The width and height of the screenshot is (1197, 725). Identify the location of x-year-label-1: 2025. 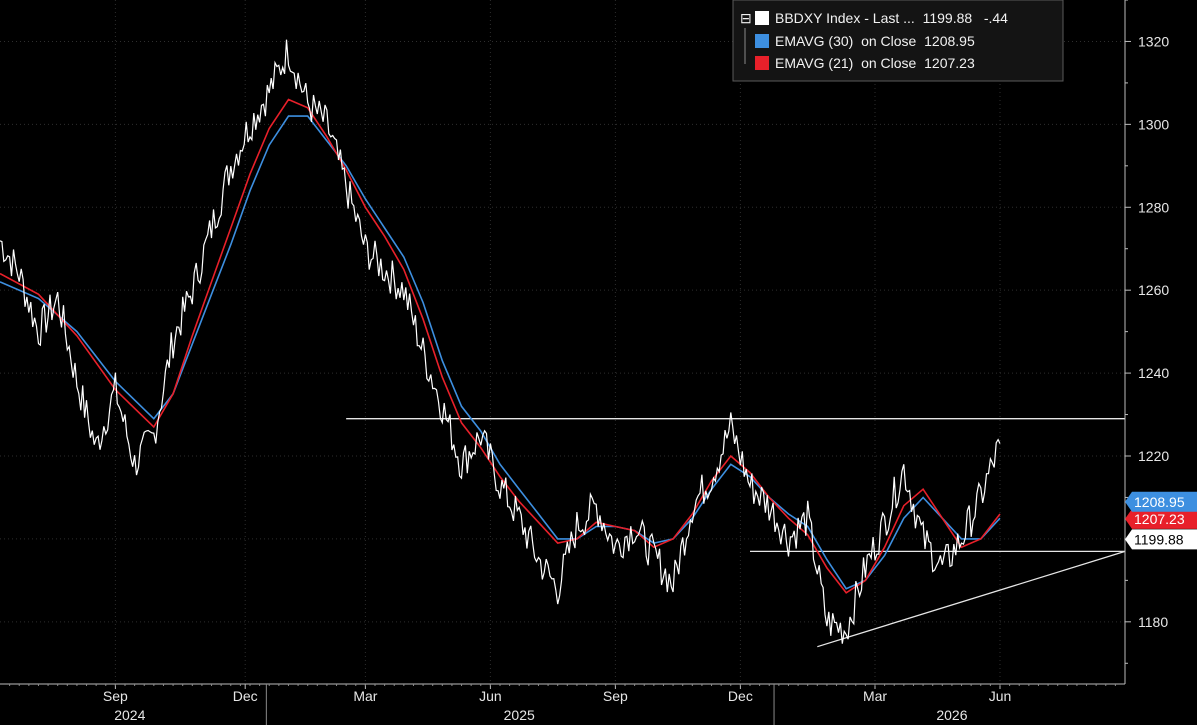
(519, 715).